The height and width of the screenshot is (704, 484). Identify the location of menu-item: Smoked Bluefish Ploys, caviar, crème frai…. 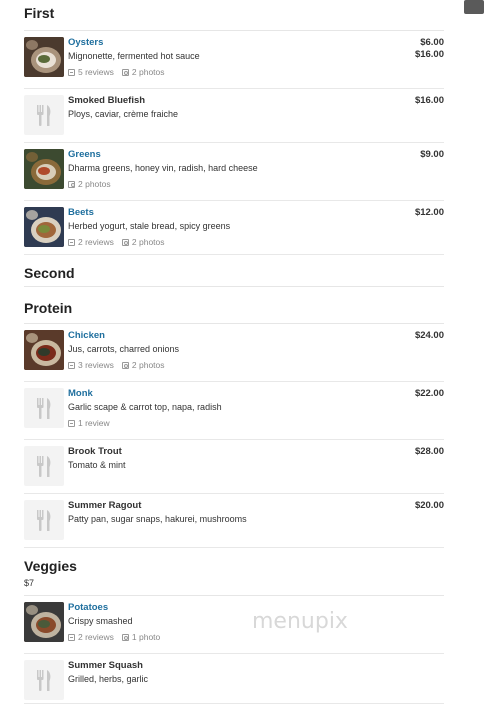
(234, 116).